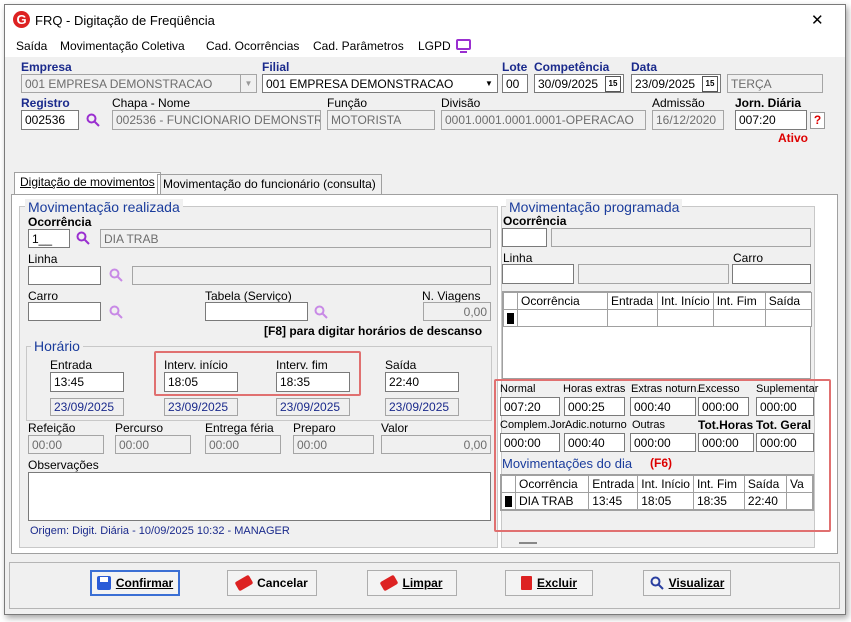 Image resolution: width=851 pixels, height=622 pixels. I want to click on outras-field: 000:00, so click(663, 442).